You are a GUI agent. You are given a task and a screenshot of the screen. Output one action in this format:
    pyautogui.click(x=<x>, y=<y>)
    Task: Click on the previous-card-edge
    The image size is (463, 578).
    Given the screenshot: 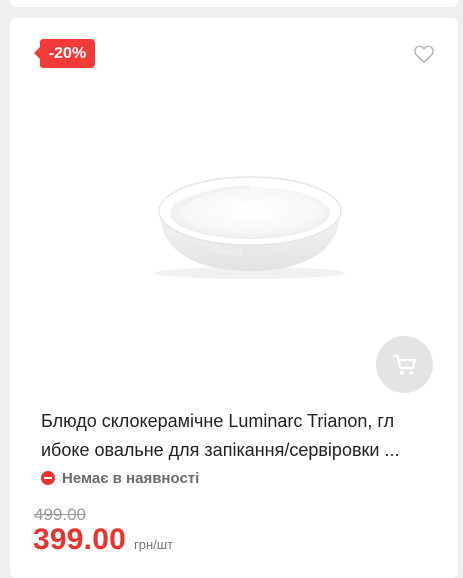 What is the action you would take?
    pyautogui.click(x=234, y=3)
    